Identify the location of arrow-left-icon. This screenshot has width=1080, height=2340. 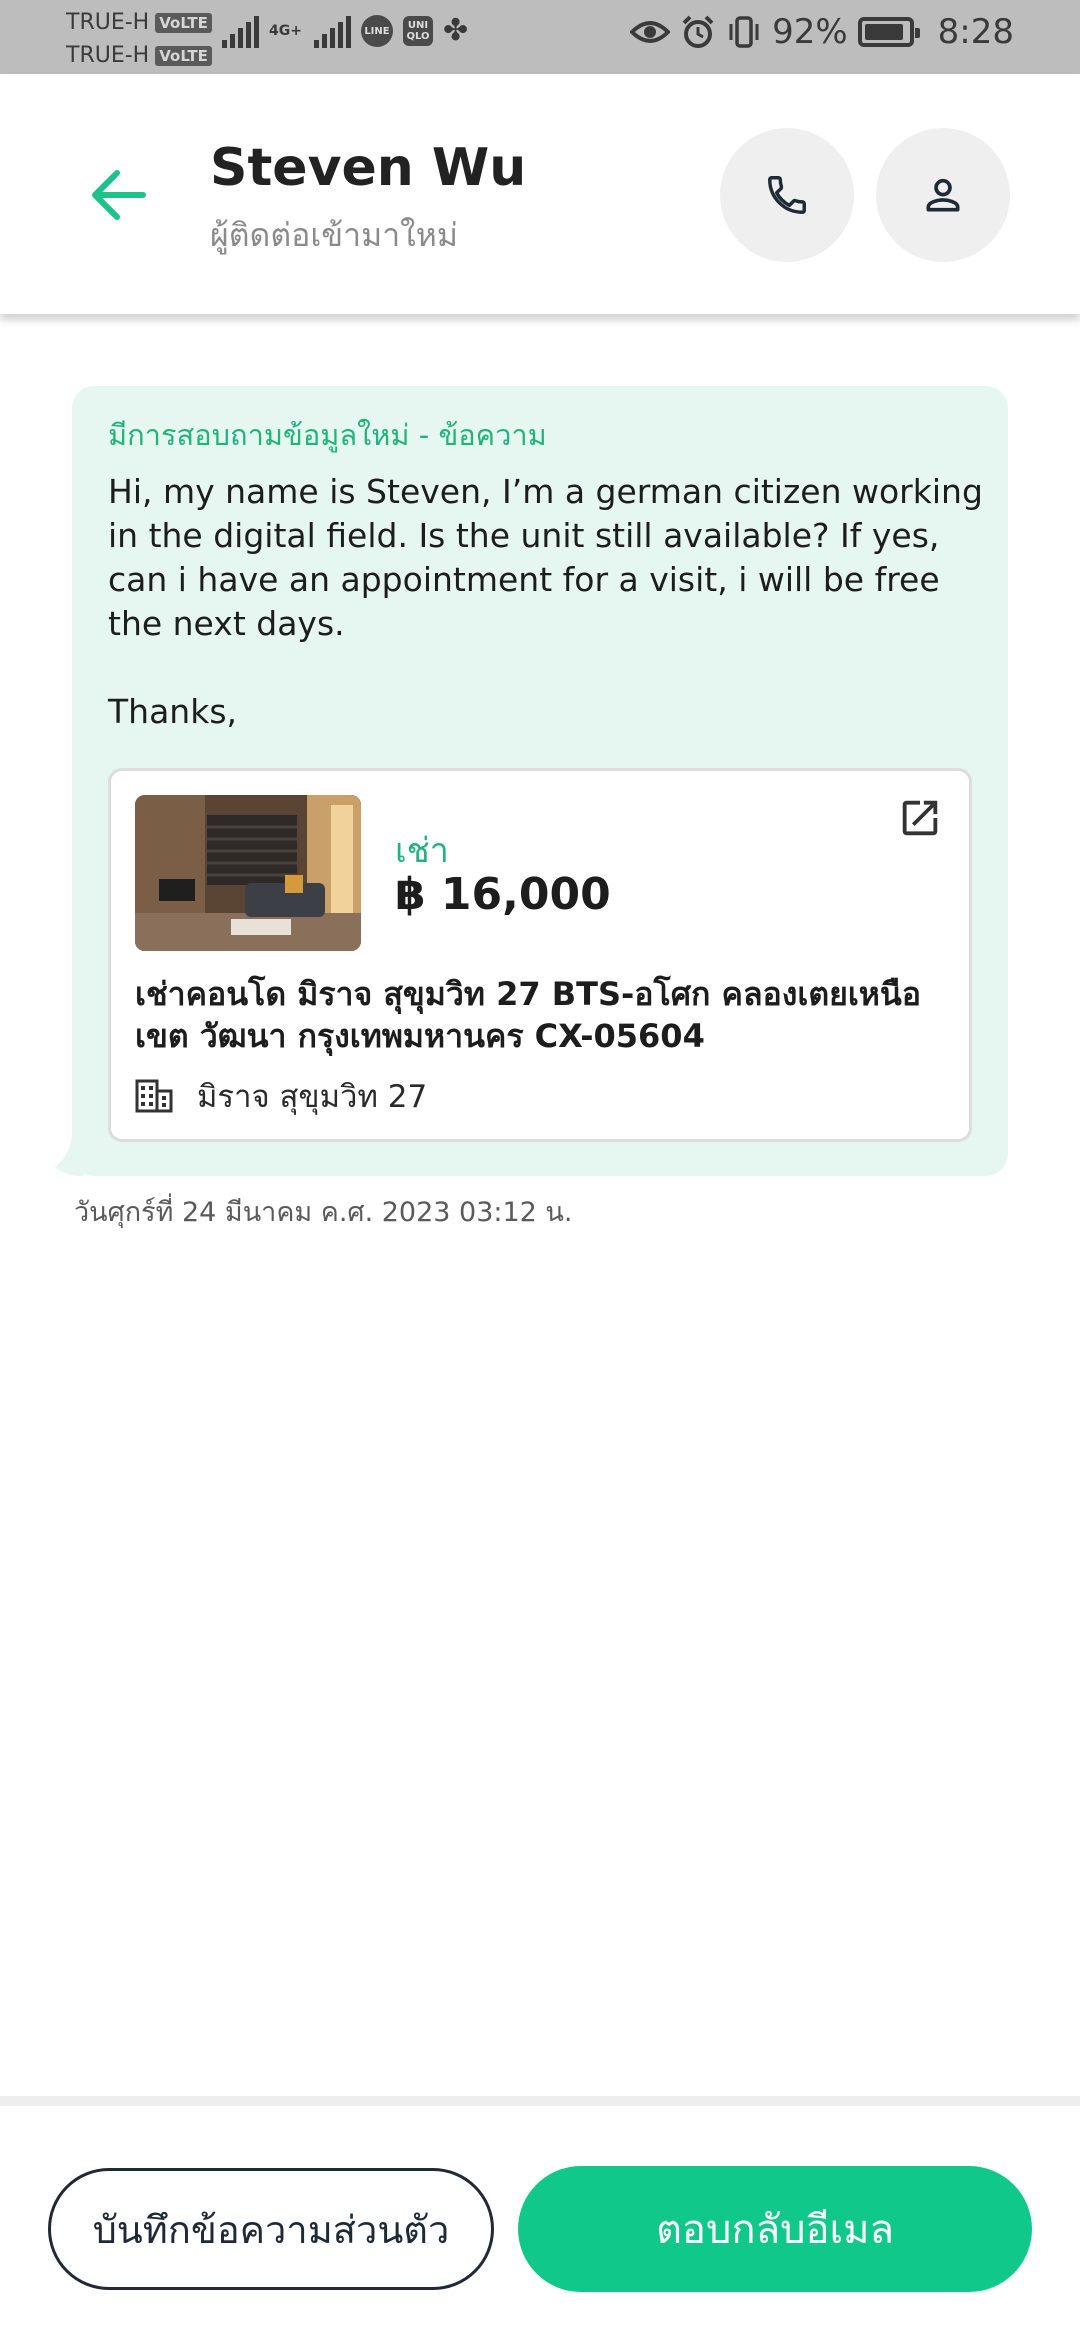
(119, 195).